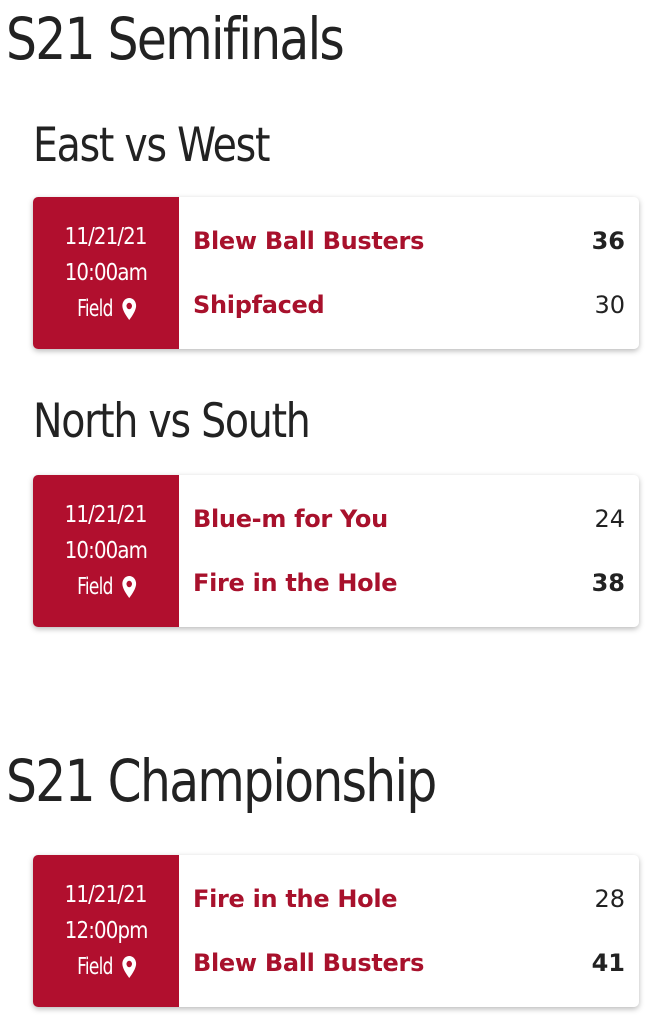 This screenshot has width=655, height=1024. Describe the element at coordinates (175, 39) in the screenshot. I see `section-title-semifinals: S21 Semifinals` at that location.